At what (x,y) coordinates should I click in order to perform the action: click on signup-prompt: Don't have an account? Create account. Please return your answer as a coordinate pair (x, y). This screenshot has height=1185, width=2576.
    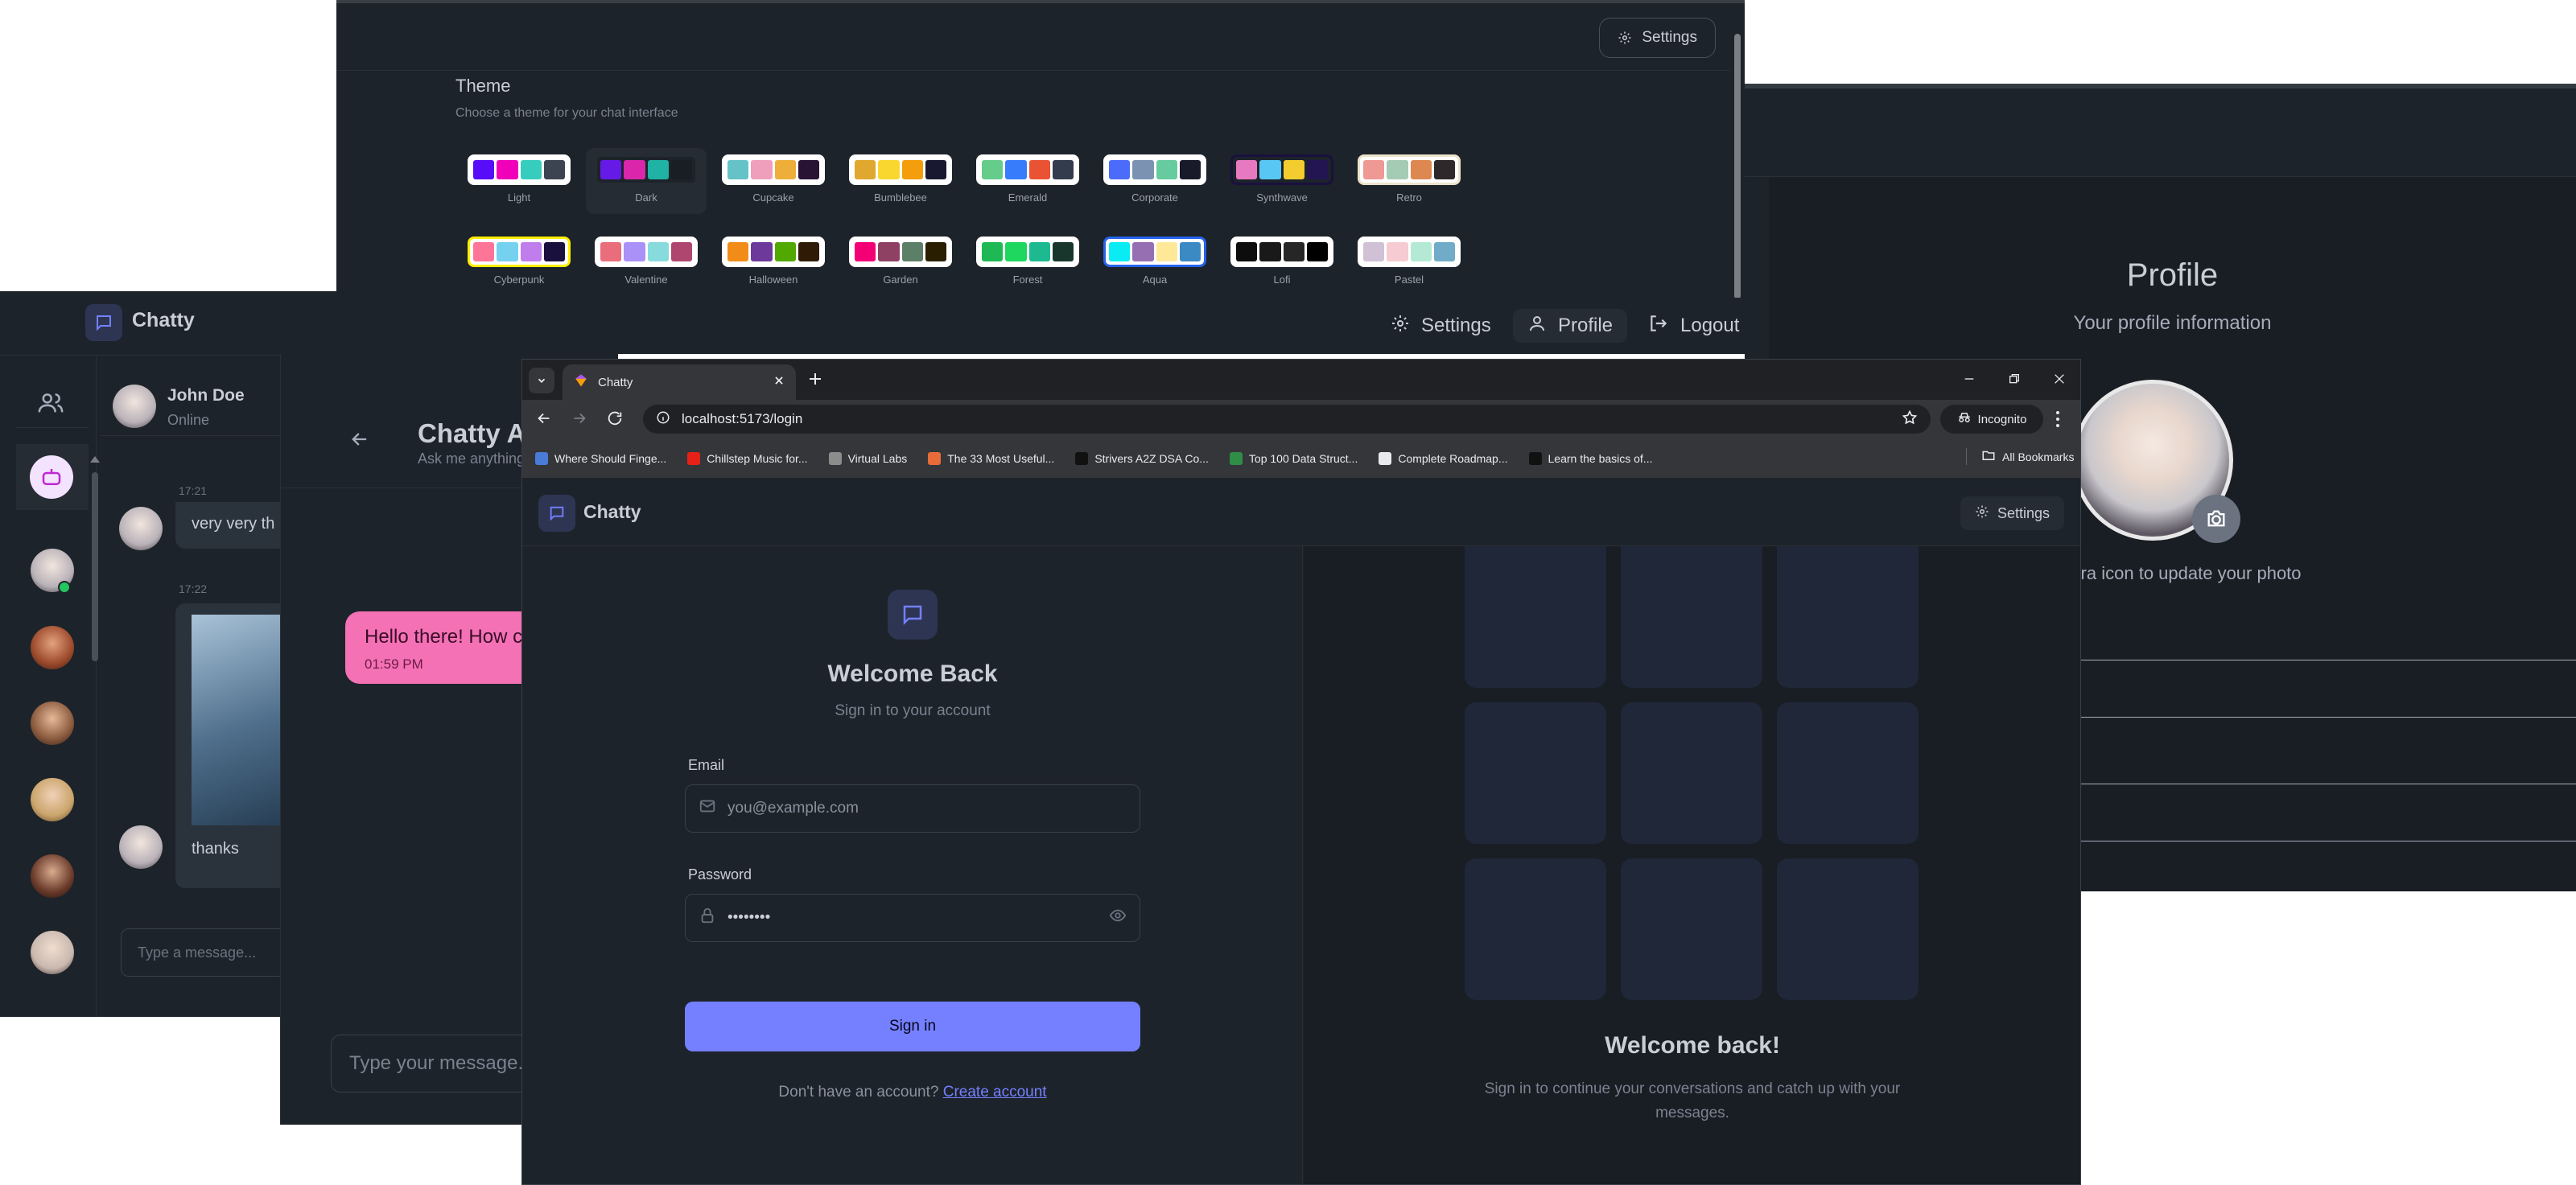
    Looking at the image, I should click on (912, 1092).